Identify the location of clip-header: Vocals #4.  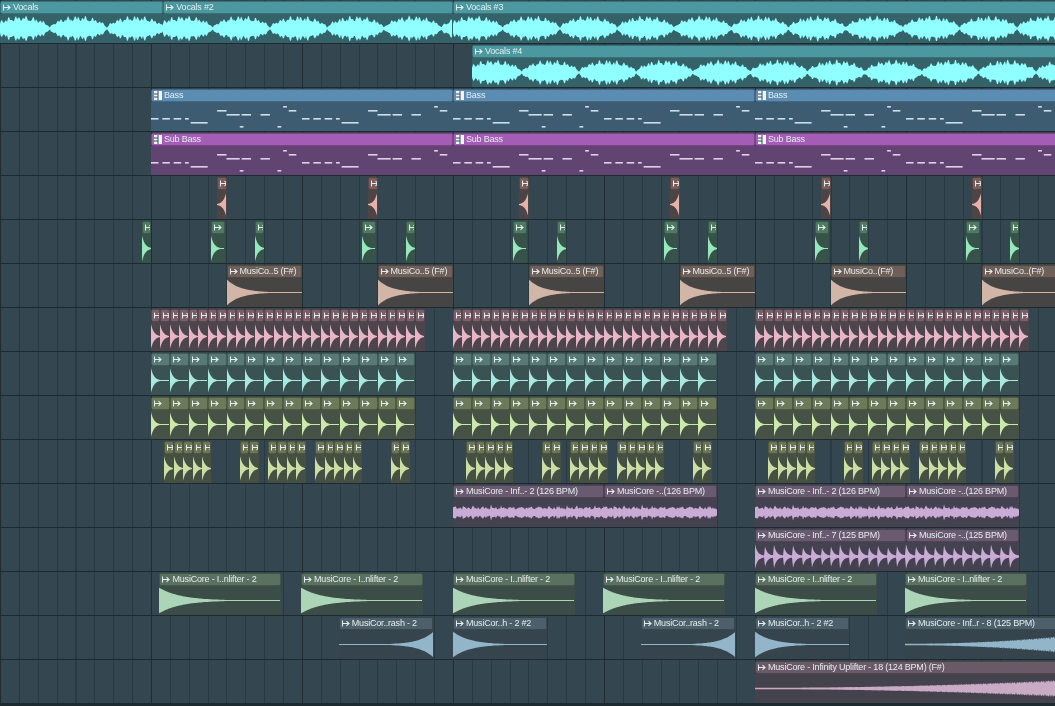
(763, 51).